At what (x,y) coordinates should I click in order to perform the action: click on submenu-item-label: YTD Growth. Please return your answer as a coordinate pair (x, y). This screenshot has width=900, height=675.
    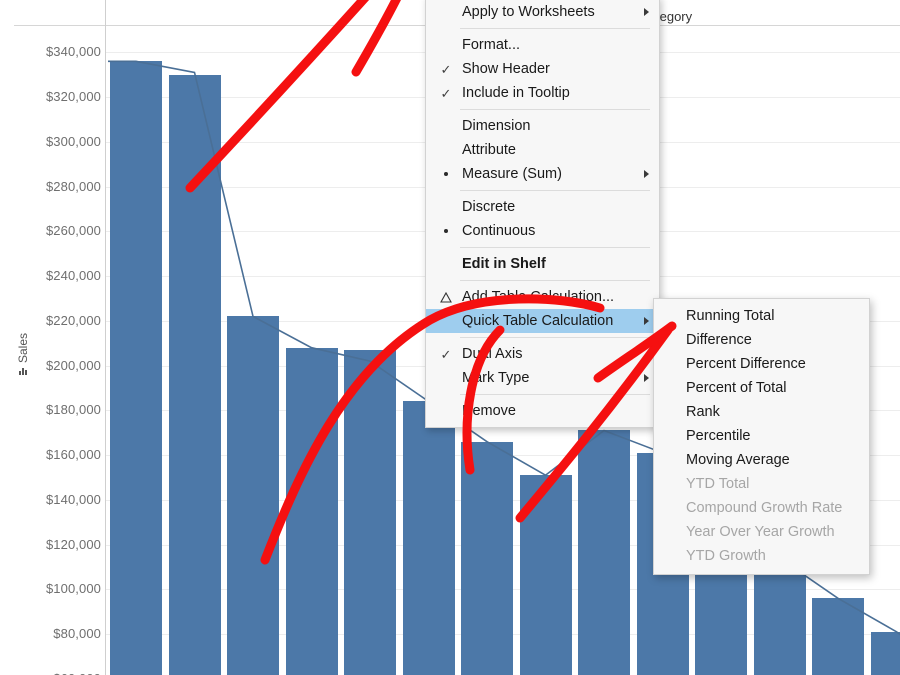
    Looking at the image, I should click on (726, 556).